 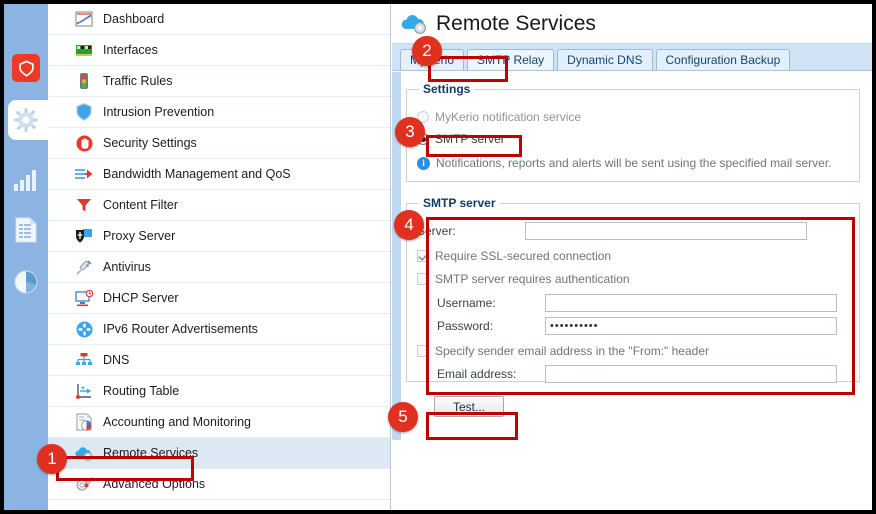 I want to click on password-input, so click(x=691, y=326).